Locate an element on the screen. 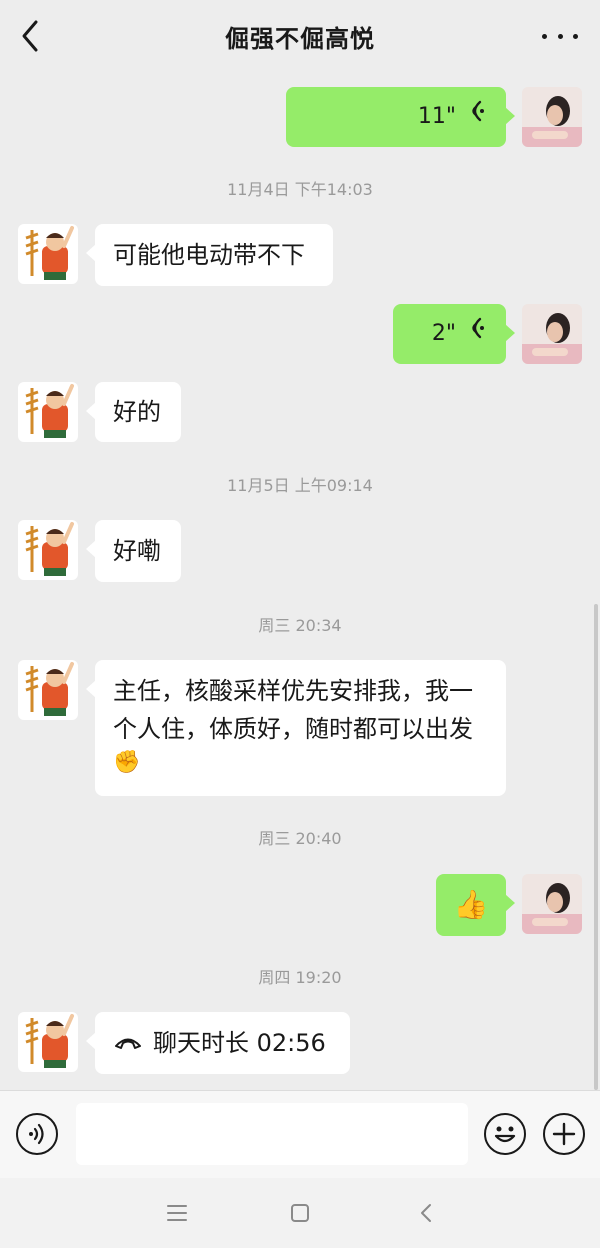 The width and height of the screenshot is (600, 1248). voice-message-bubble: 11" is located at coordinates (400, 117).